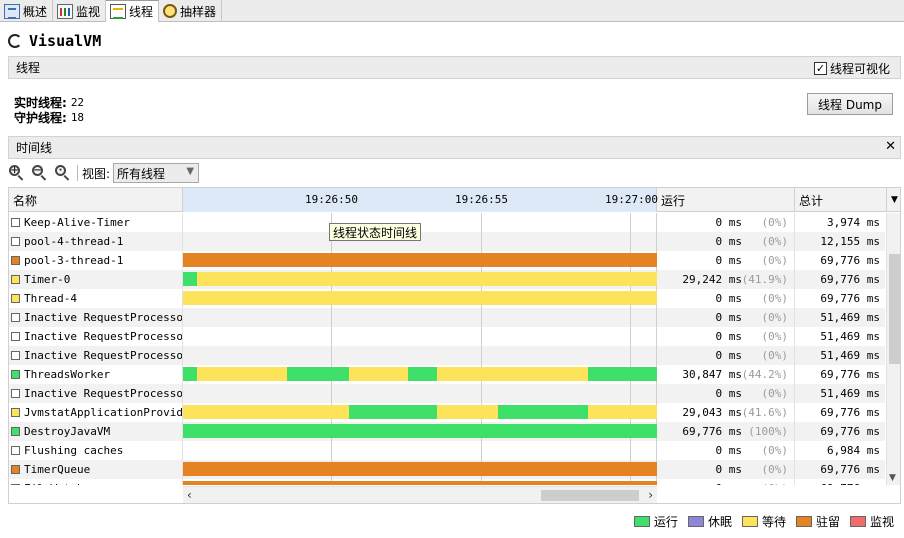 The height and width of the screenshot is (538, 904). What do you see at coordinates (420, 200) in the screenshot?
I see `column-header-timeline: ⌃ 19:26:50 19:26:55 19:27:00` at bounding box center [420, 200].